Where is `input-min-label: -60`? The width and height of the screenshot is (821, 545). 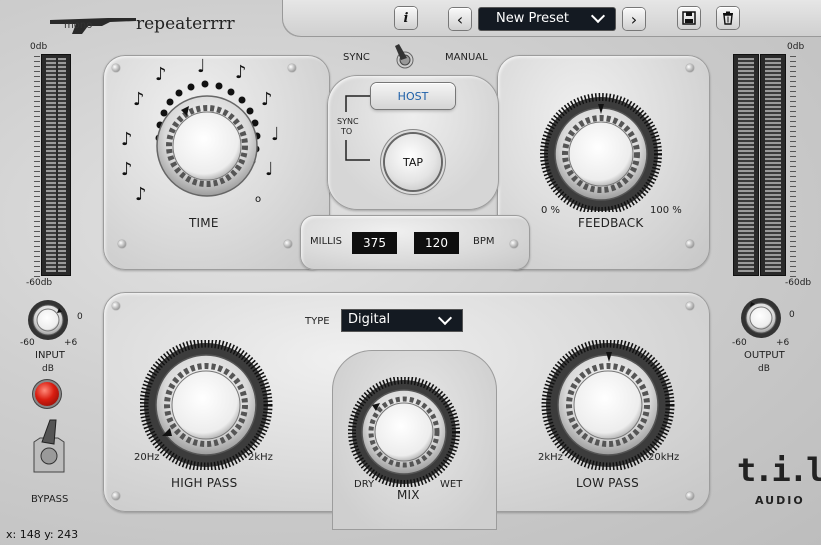 input-min-label: -60 is located at coordinates (27, 343).